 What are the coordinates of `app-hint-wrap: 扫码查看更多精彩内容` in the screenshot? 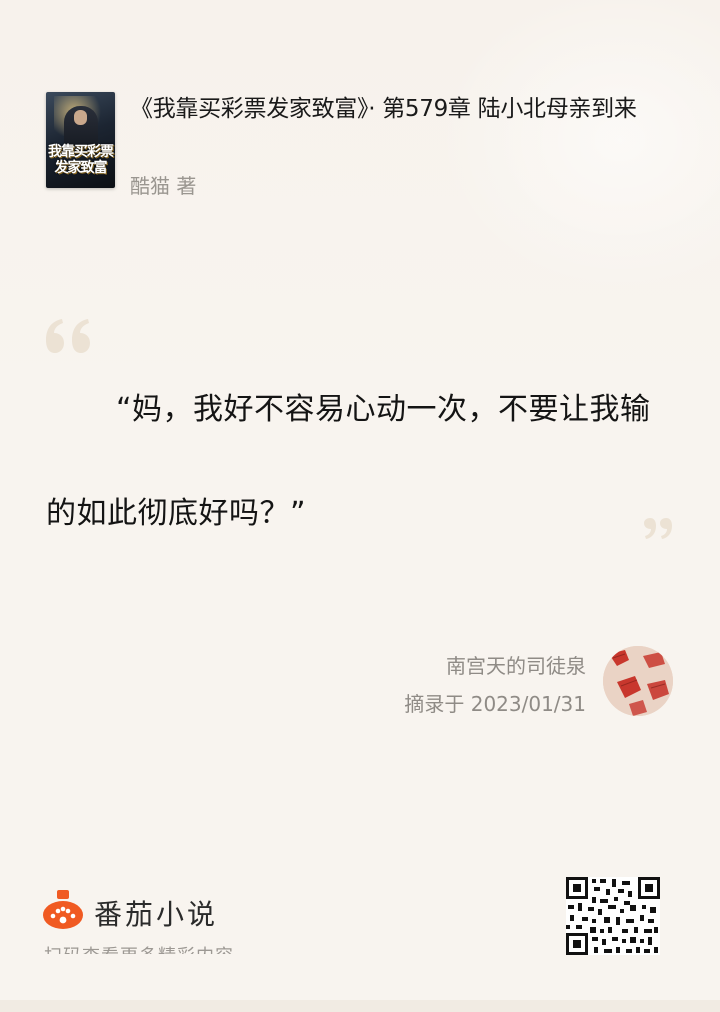 It's located at (194, 947).